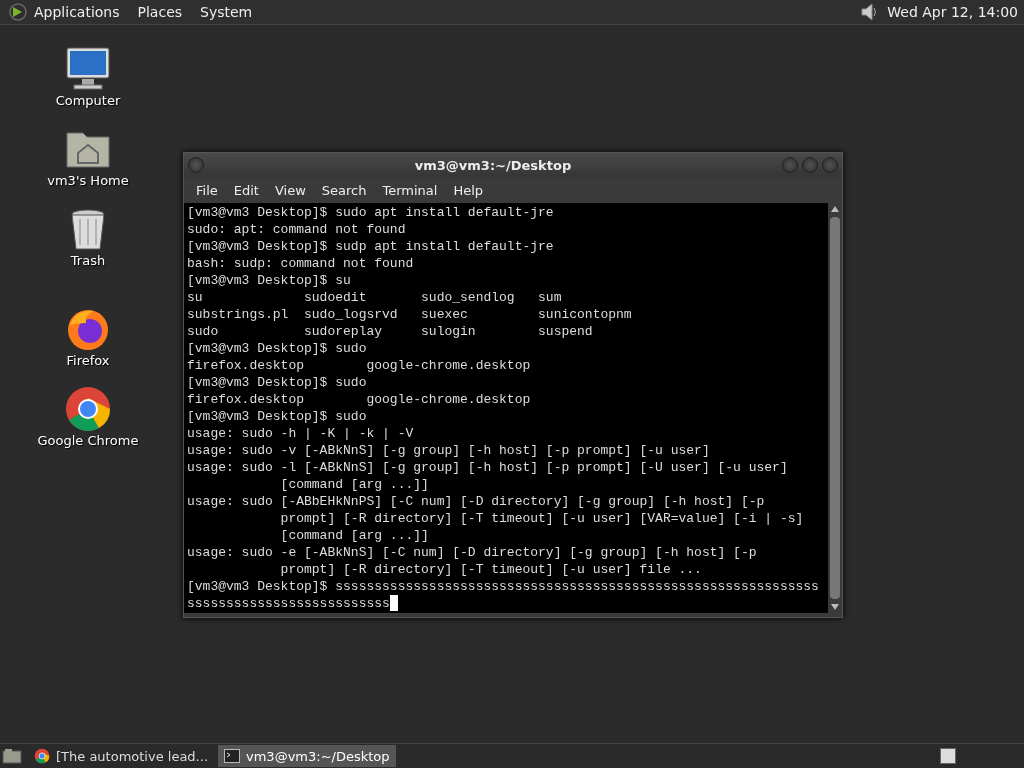 The width and height of the screenshot is (1024, 768). Describe the element at coordinates (246, 190) in the screenshot. I see `menu-item: Edit` at that location.